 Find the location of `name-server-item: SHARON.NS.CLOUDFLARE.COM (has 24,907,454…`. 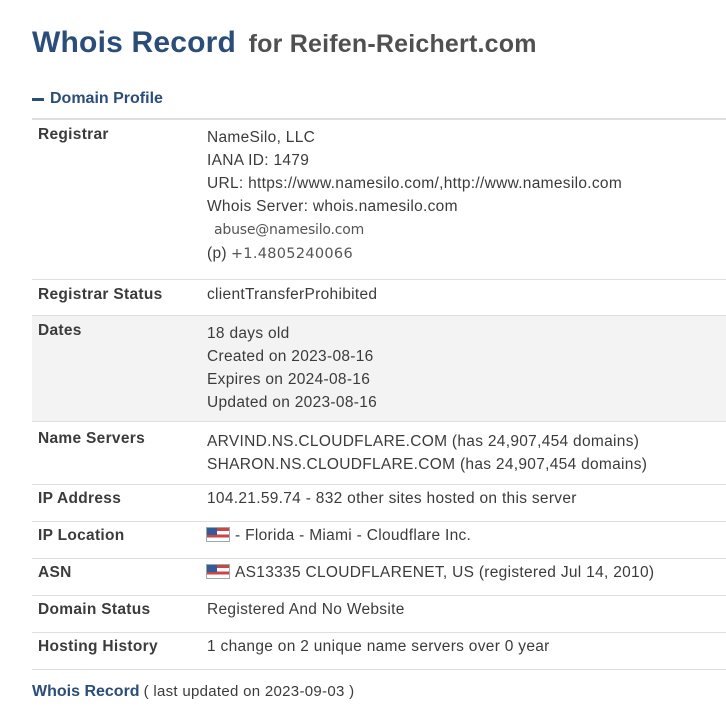

name-server-item: SHARON.NS.CLOUDFLARE.COM (has 24,907,454… is located at coordinates (427, 464).